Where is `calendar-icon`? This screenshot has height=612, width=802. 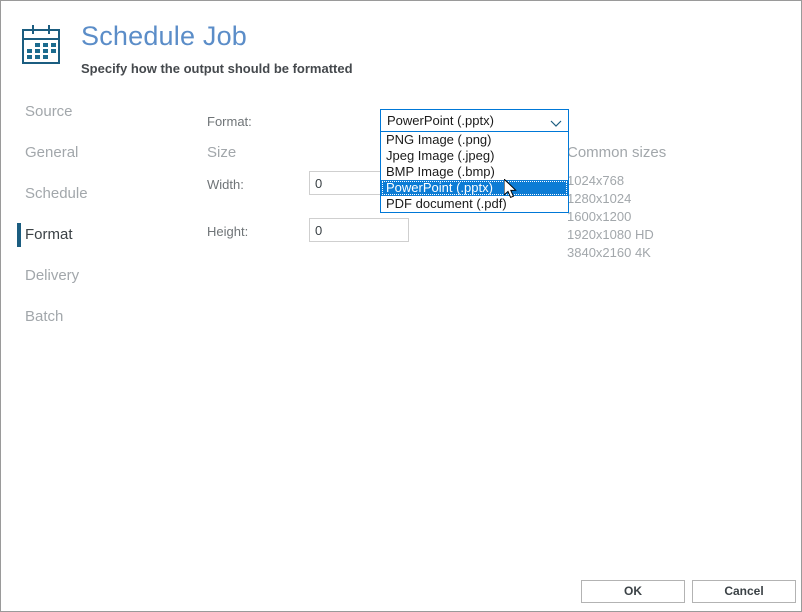 calendar-icon is located at coordinates (41, 45).